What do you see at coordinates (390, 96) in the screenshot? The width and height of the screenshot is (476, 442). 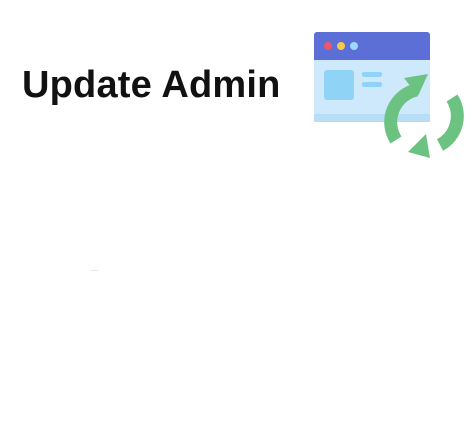 I see `browser-window-refresh-icon` at bounding box center [390, 96].